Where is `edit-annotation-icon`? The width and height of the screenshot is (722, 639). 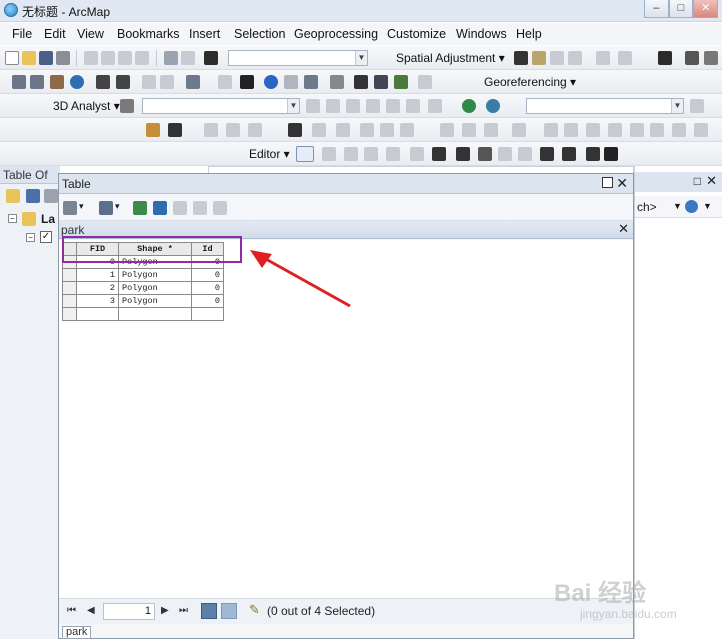
edit-annotation-icon is located at coordinates (329, 154).